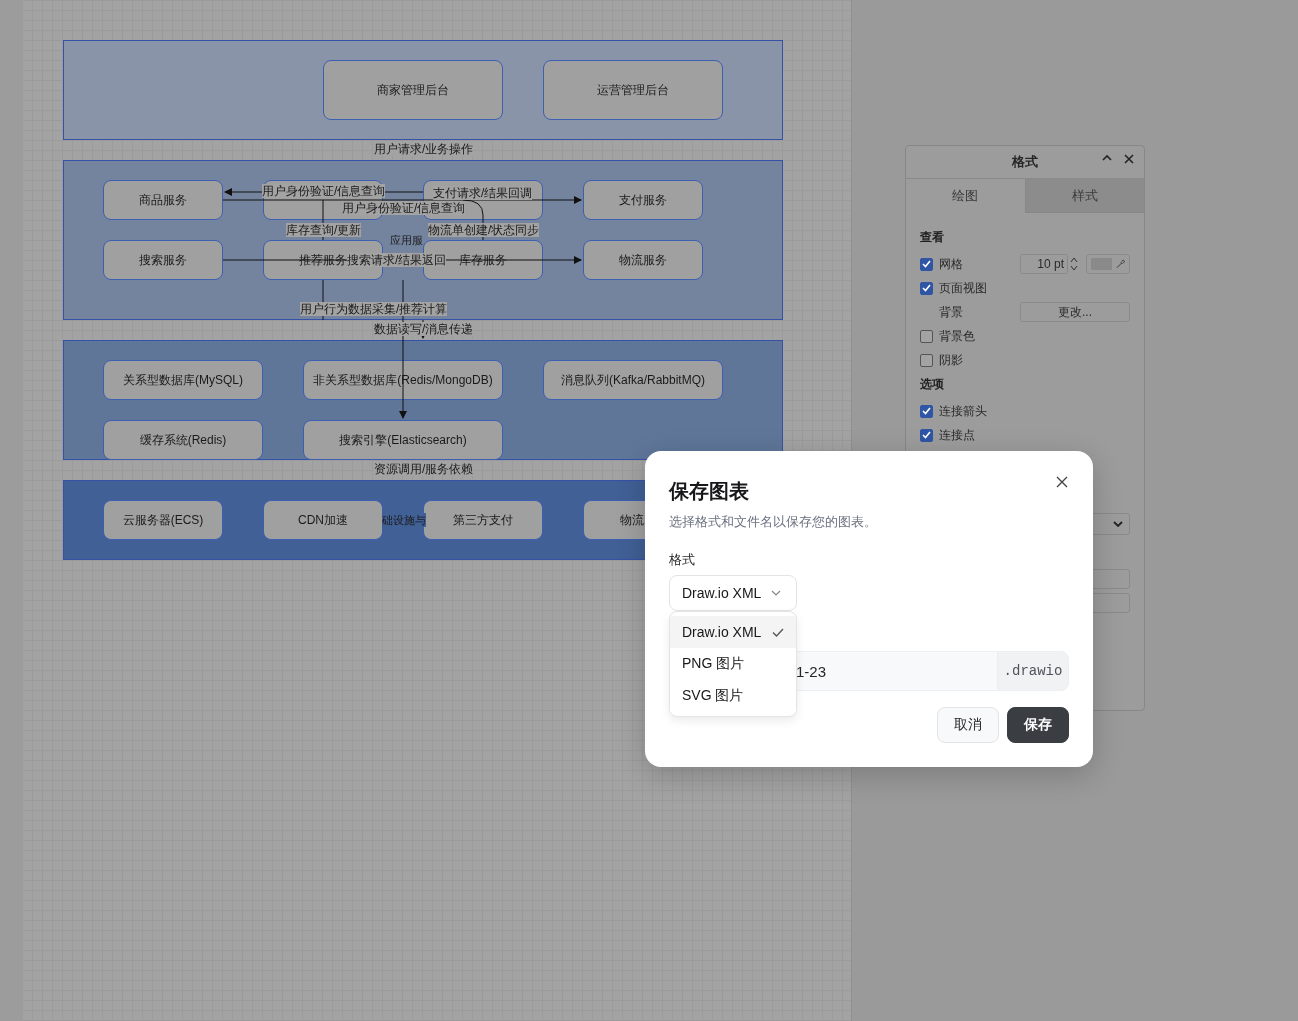 This screenshot has height=1021, width=1298. Describe the element at coordinates (1108, 264) in the screenshot. I see `color-picker` at that location.